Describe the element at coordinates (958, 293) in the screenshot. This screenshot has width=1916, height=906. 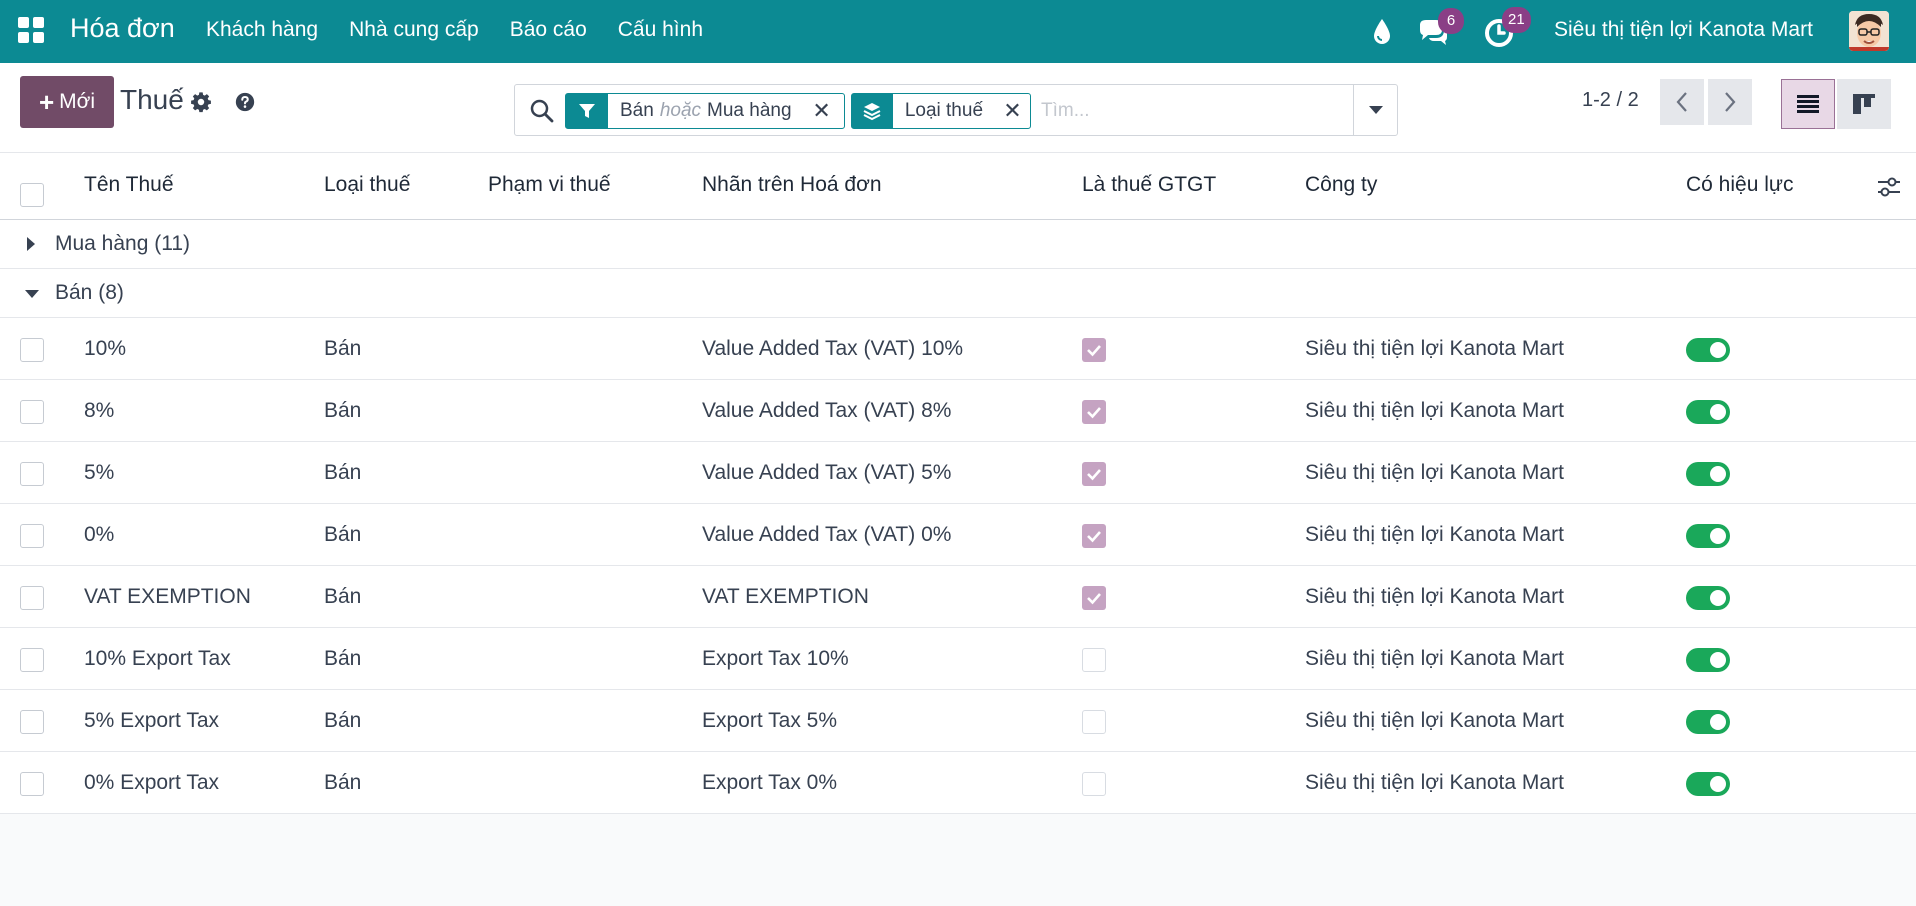
I see `group-row-sale: Bán (8)` at that location.